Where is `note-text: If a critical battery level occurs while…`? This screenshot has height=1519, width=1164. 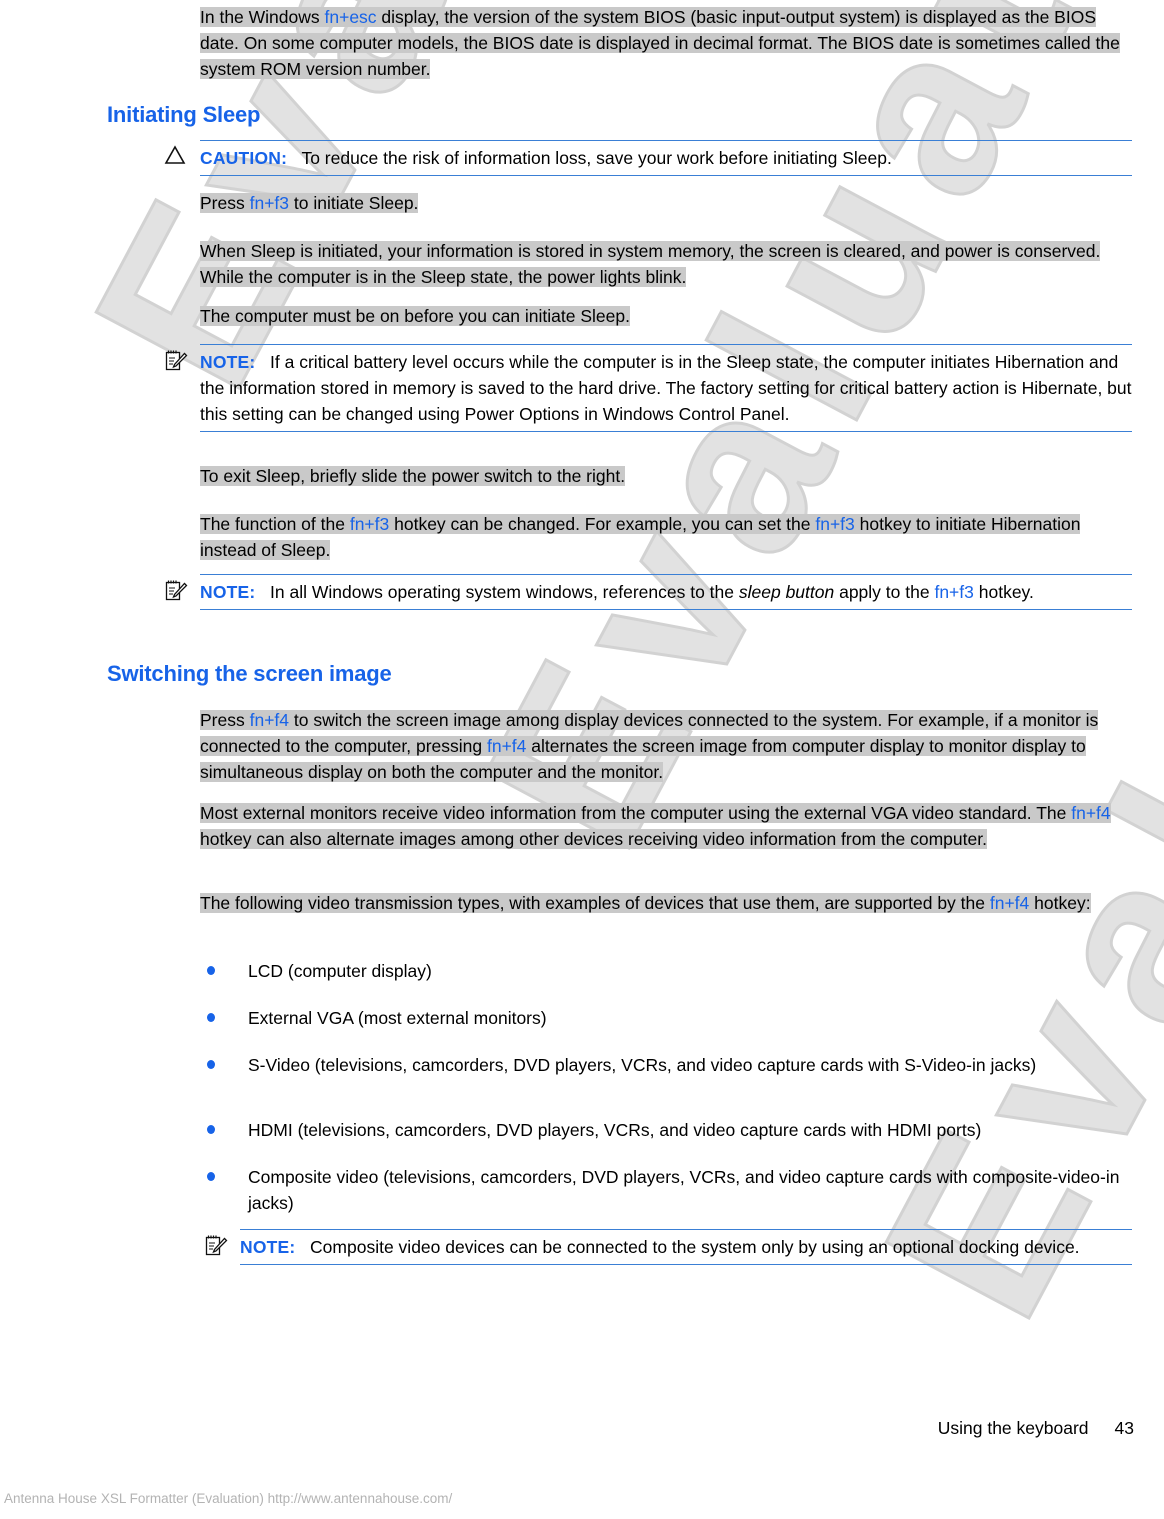
note-text: If a critical battery level occurs while… is located at coordinates (666, 388).